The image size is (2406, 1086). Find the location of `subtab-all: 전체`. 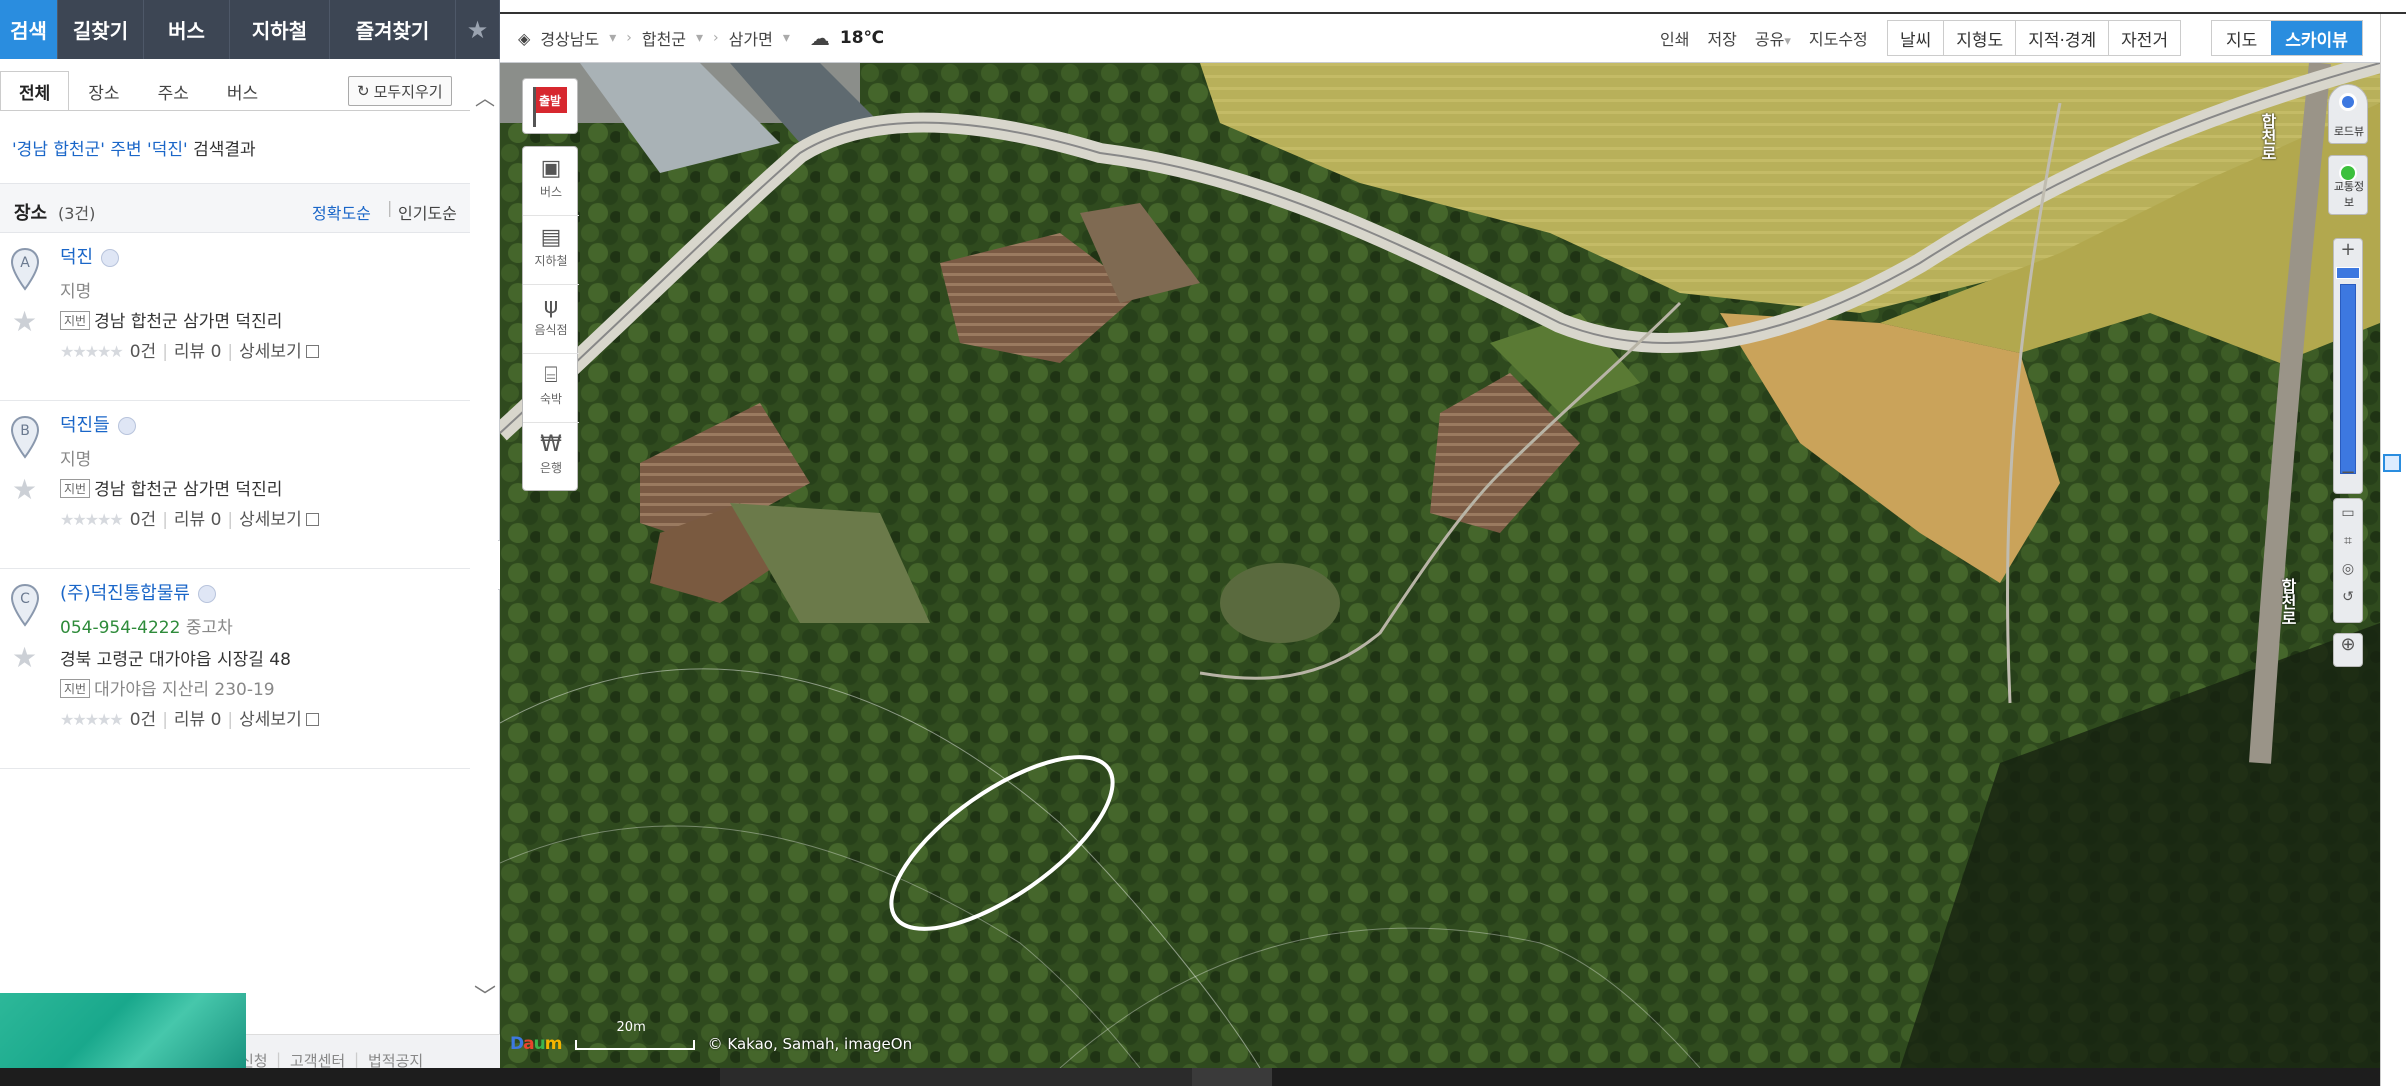

subtab-all: 전체 is located at coordinates (35, 91).